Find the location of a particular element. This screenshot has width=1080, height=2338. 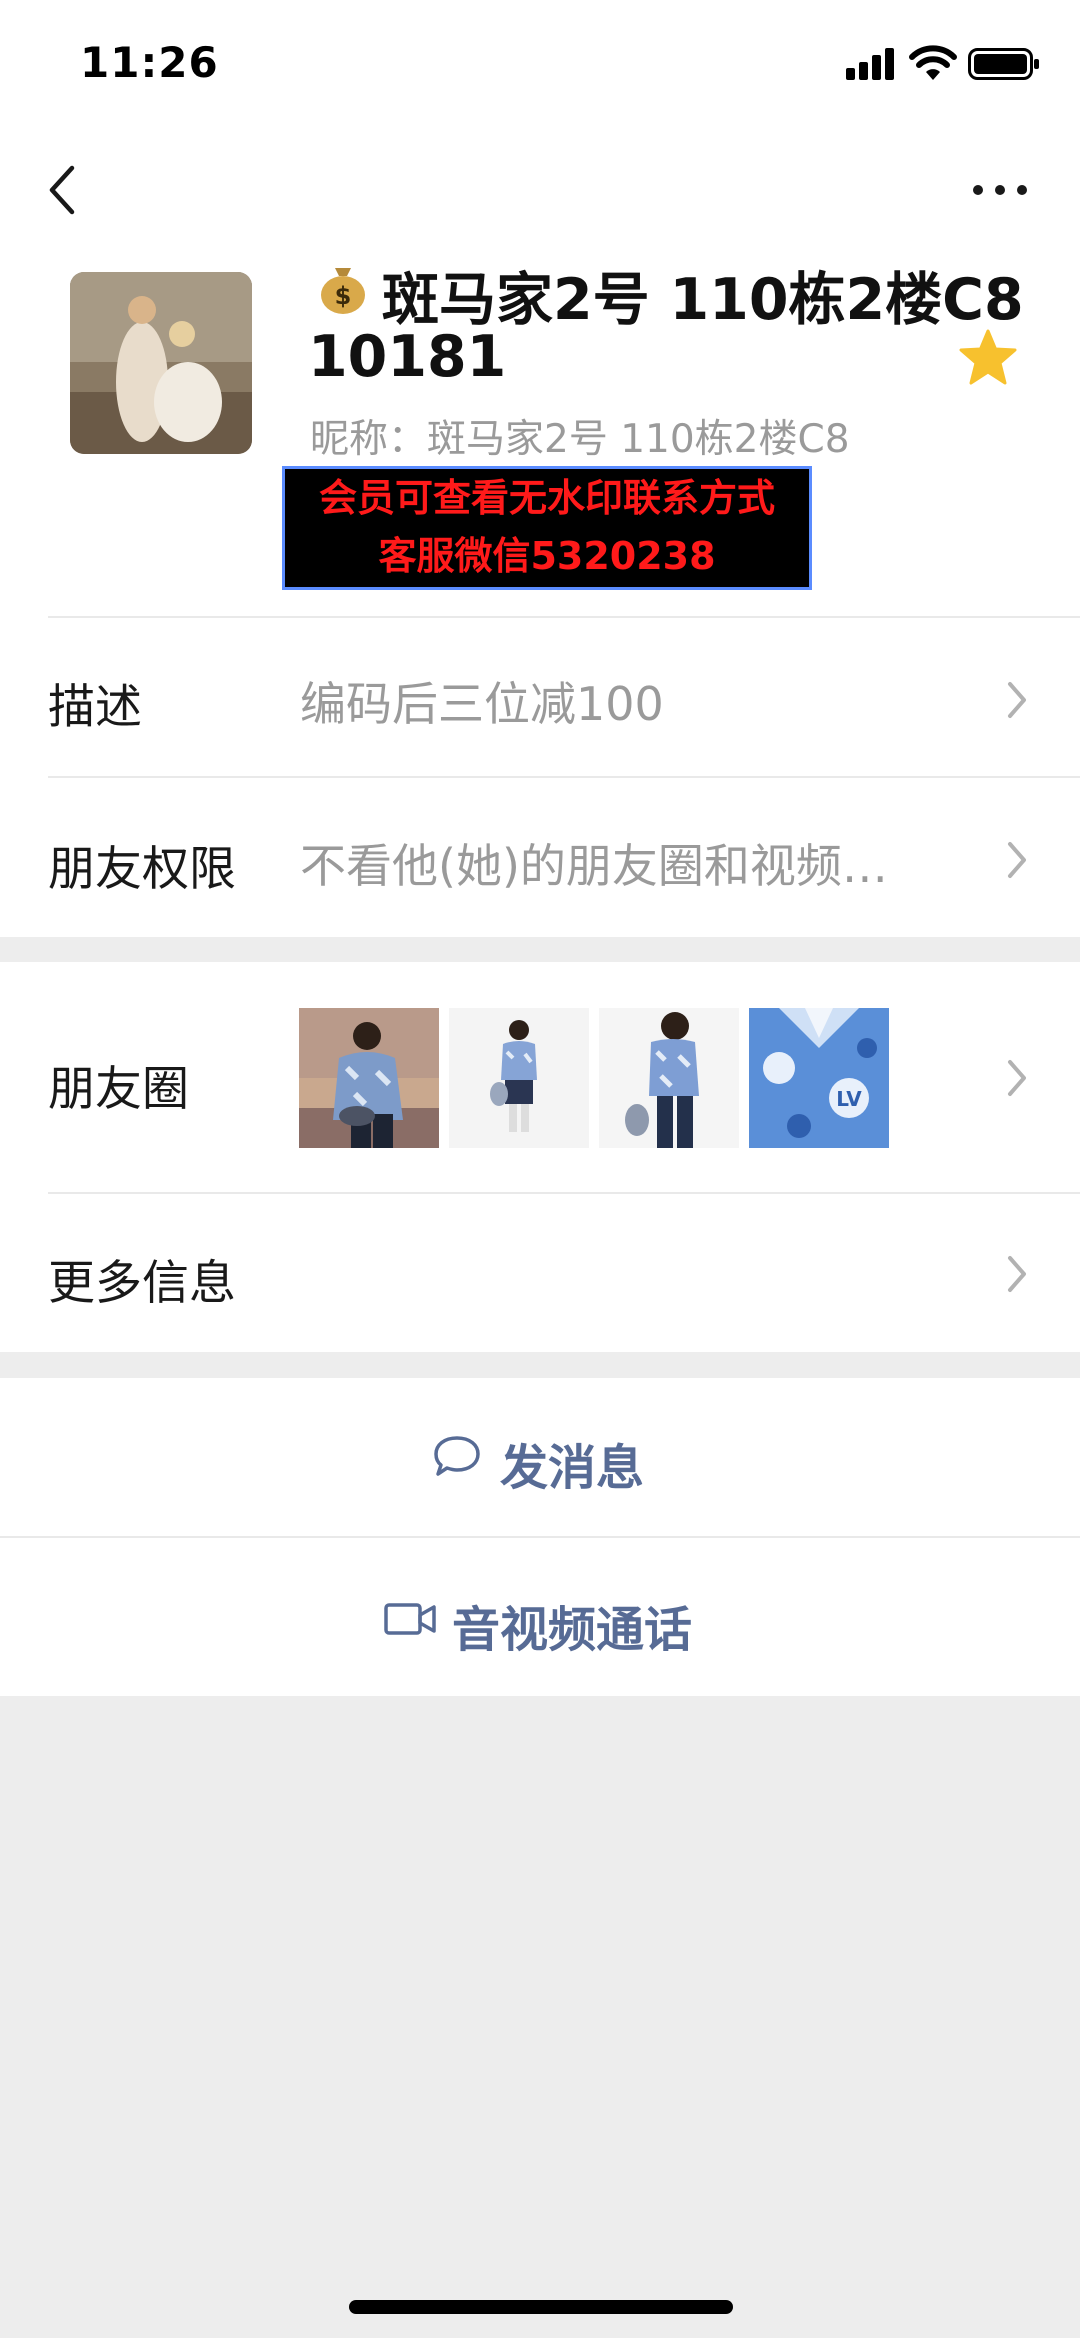

moments-label: 朋友圈 is located at coordinates (118, 1089).